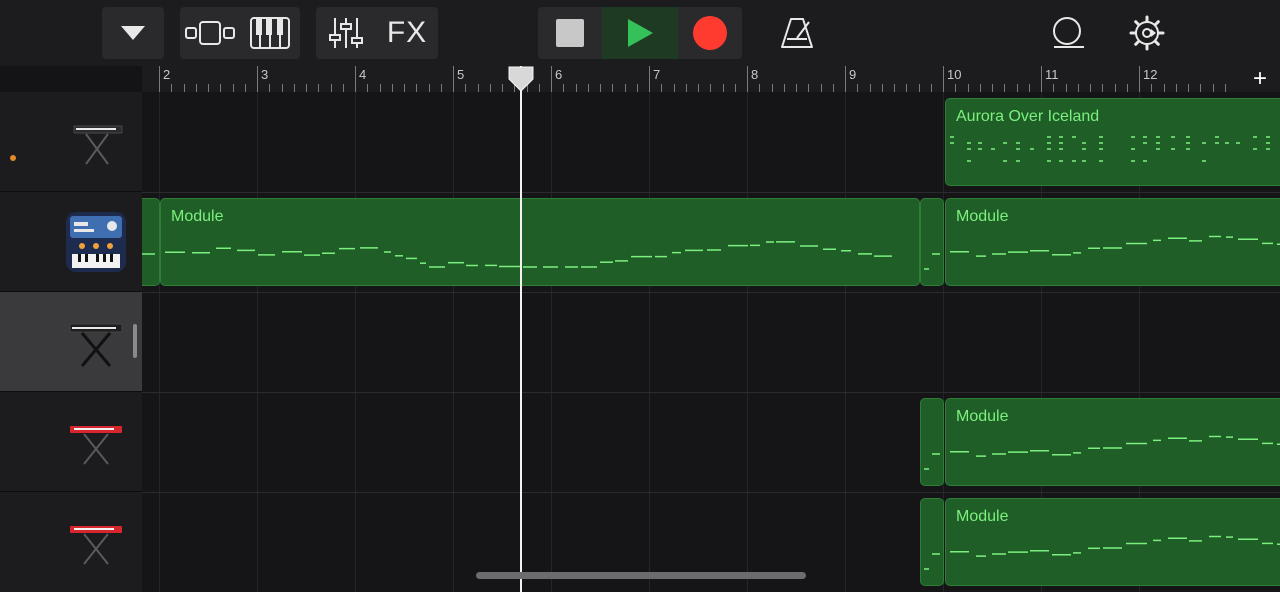  I want to click on metronome-button, so click(797, 33).